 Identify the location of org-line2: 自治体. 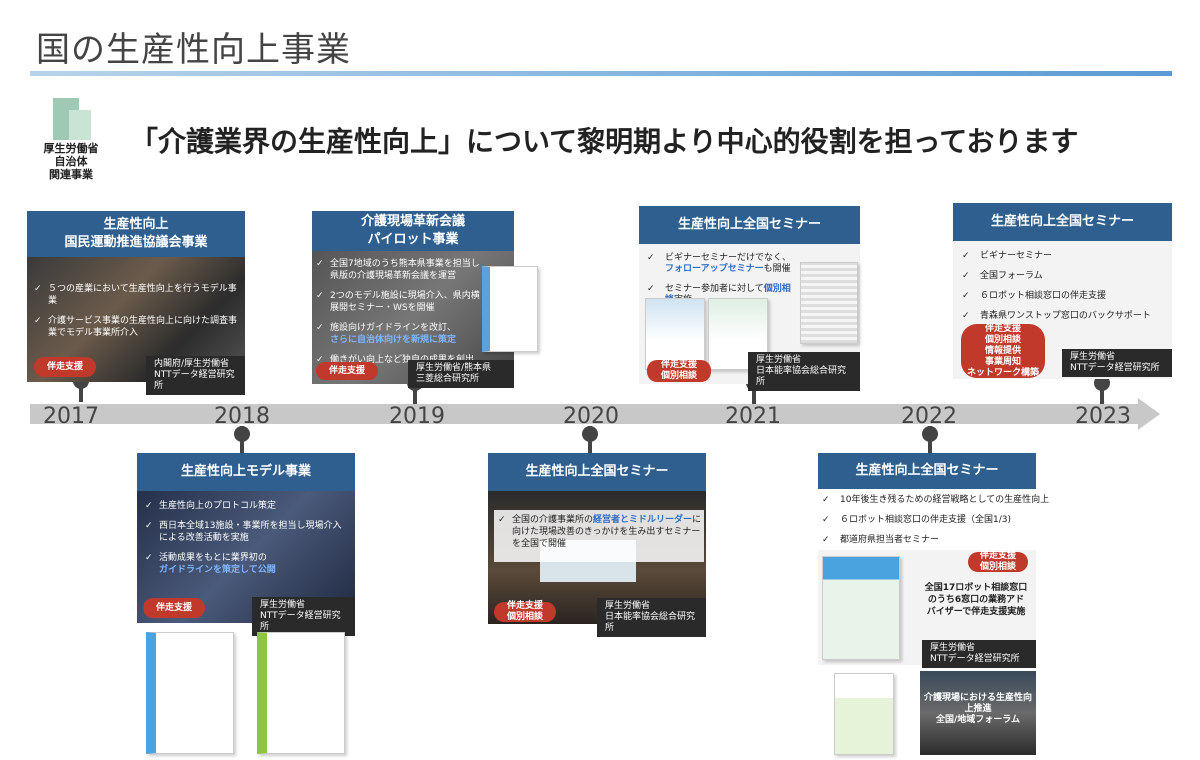
(71, 161).